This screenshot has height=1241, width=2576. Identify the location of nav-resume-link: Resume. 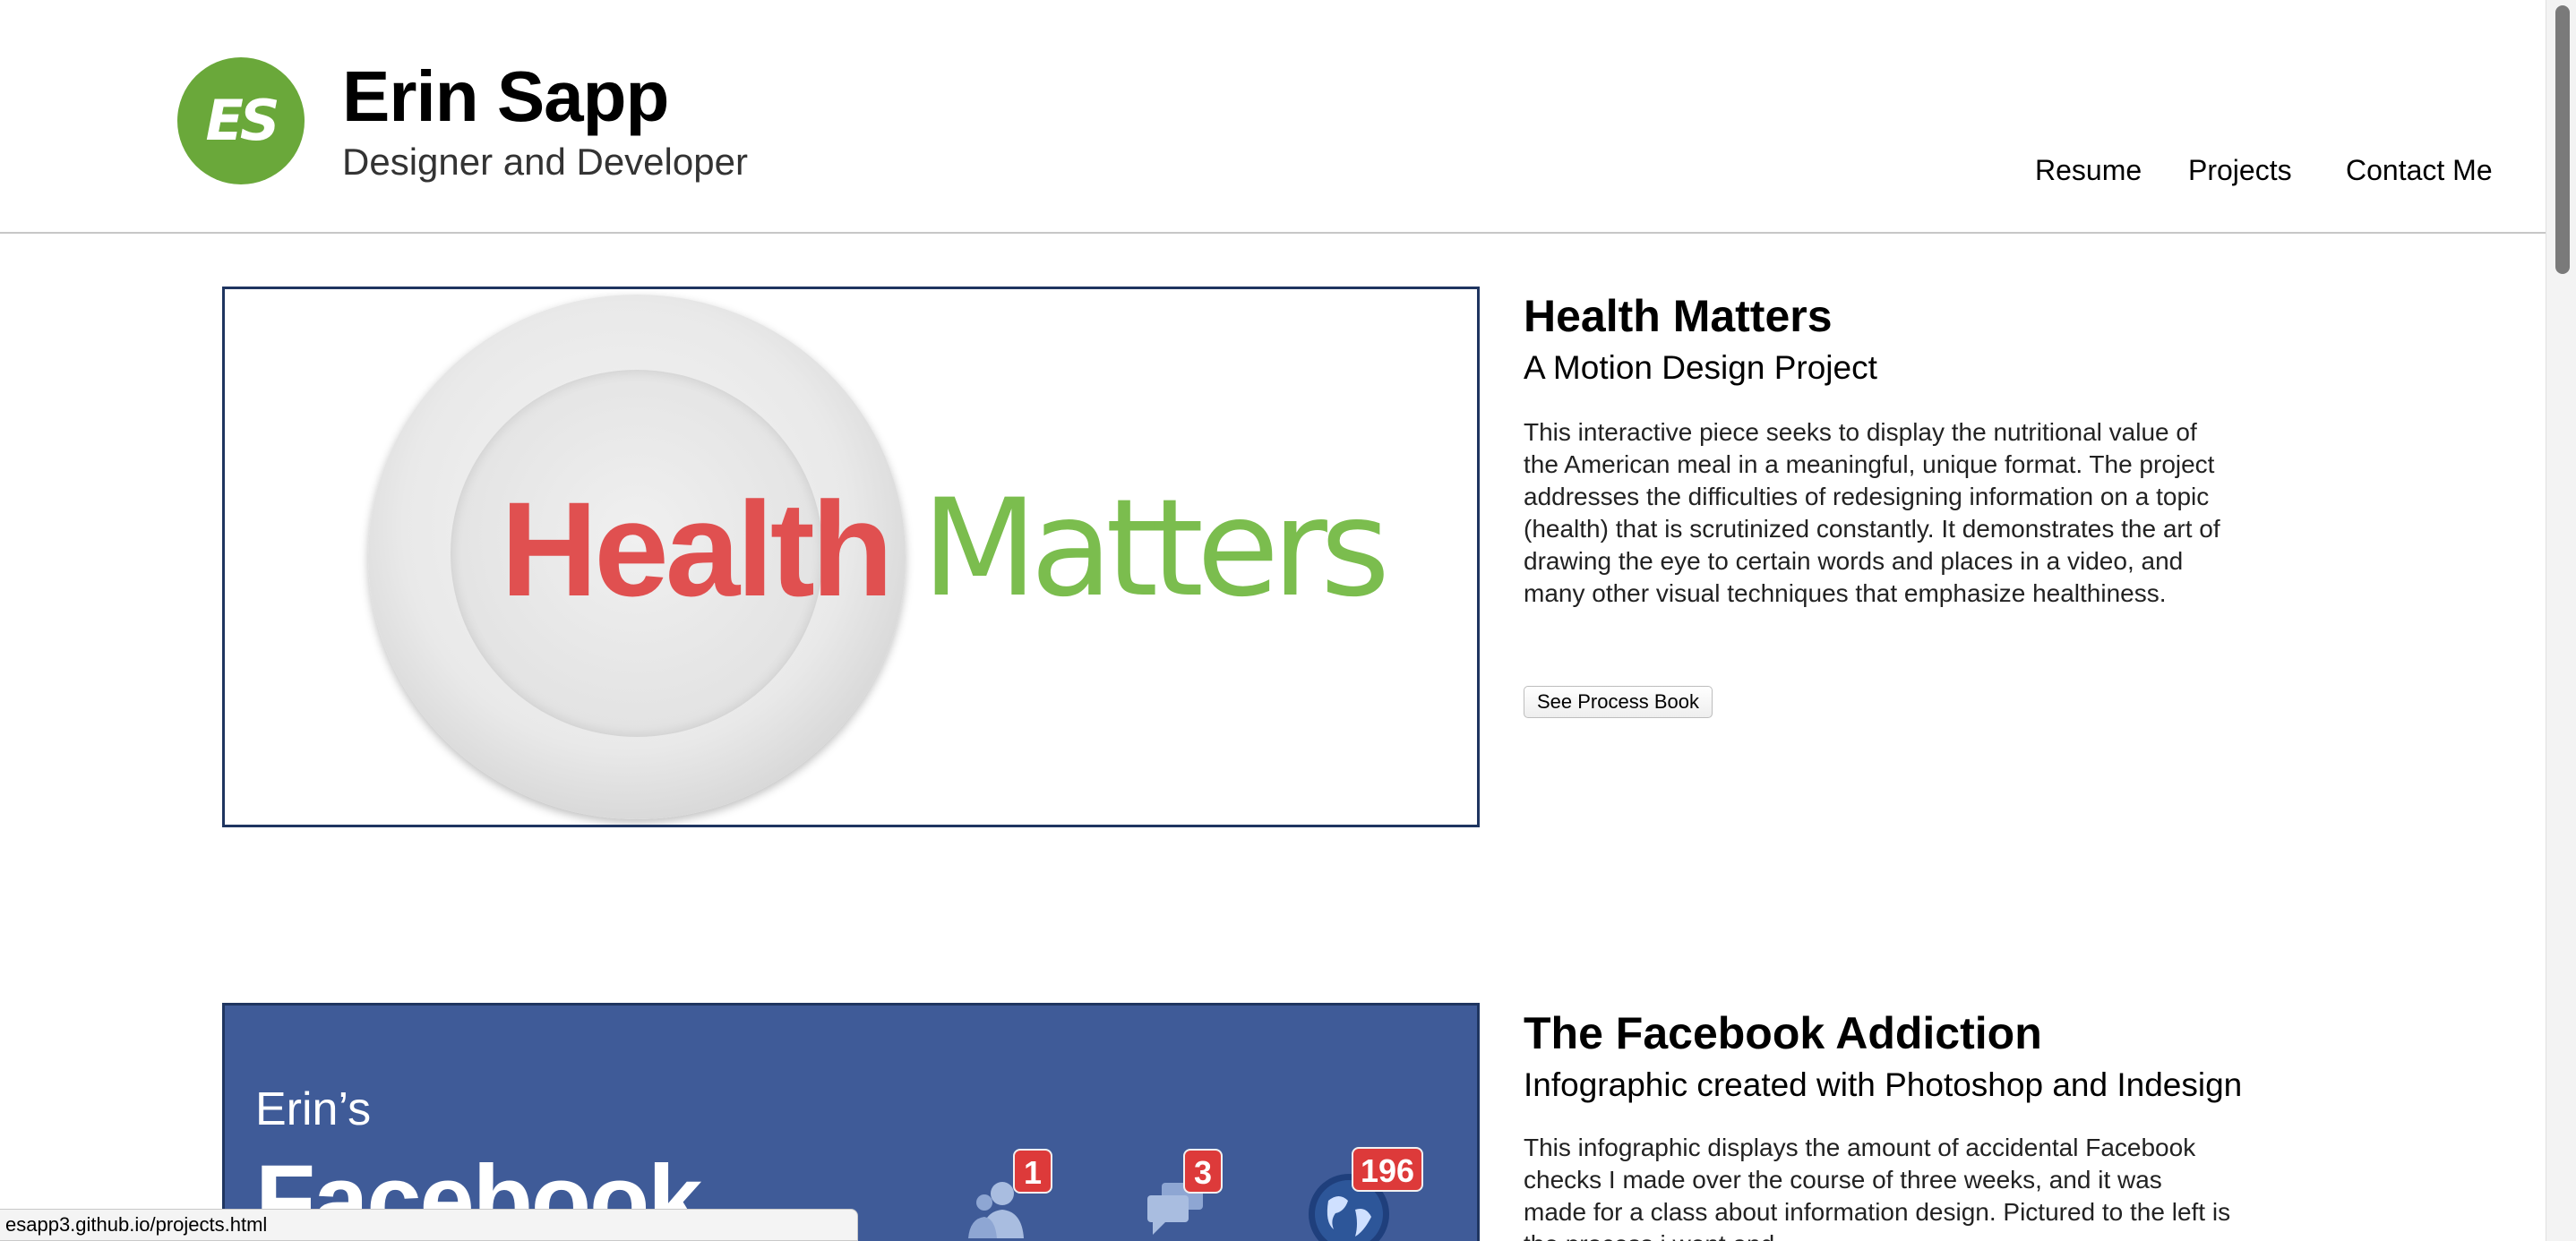
(2088, 170).